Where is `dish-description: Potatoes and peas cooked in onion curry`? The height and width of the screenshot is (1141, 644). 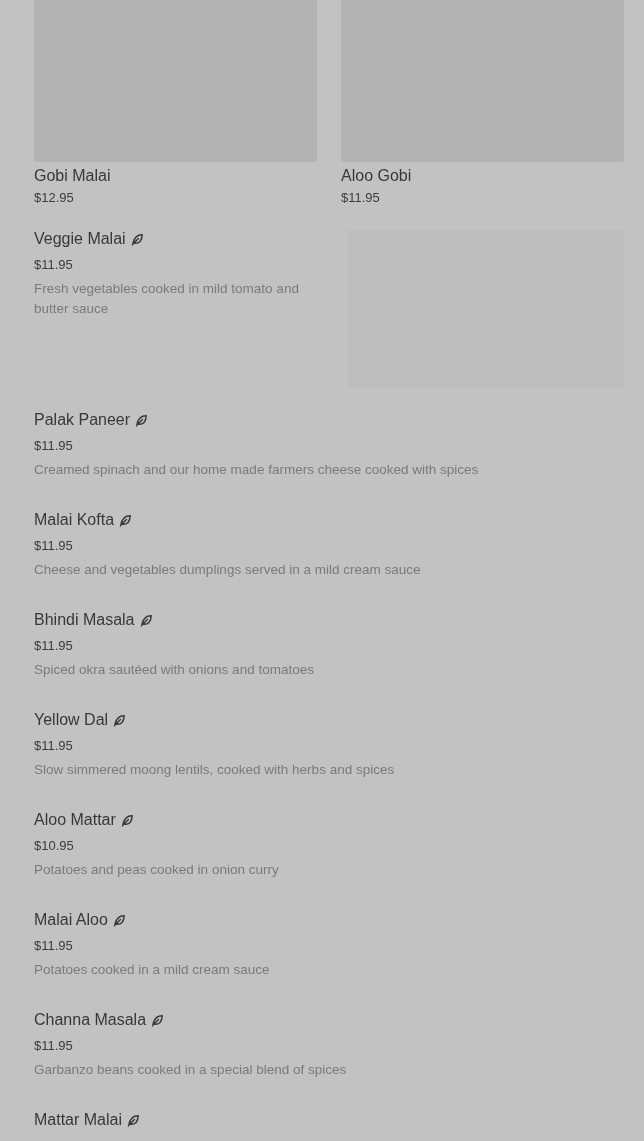
dish-description: Potatoes and peas cooked in onion curry is located at coordinates (157, 870).